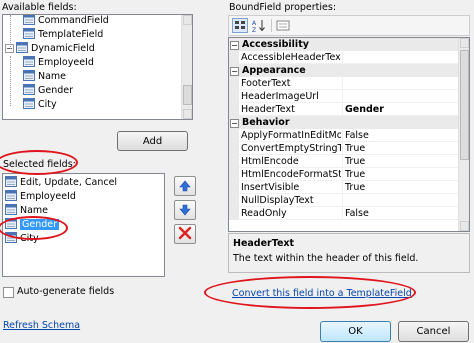 The height and width of the screenshot is (343, 474). What do you see at coordinates (270, 187) in the screenshot?
I see `property-name: InsertVisible` at bounding box center [270, 187].